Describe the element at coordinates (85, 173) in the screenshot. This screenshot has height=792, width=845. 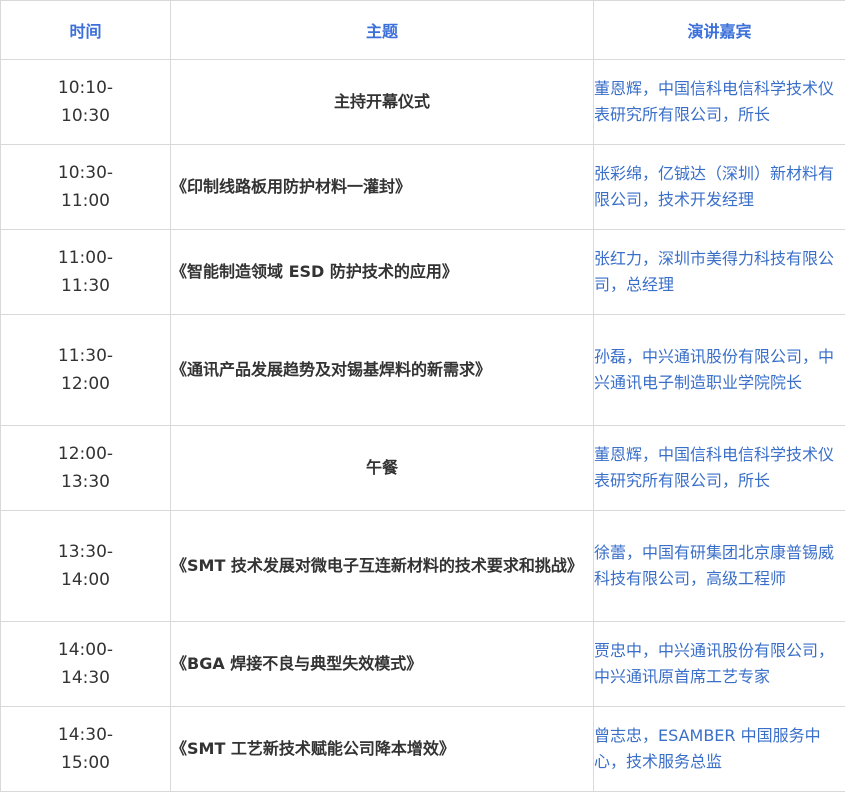
I see `time-start: 10:30-` at that location.